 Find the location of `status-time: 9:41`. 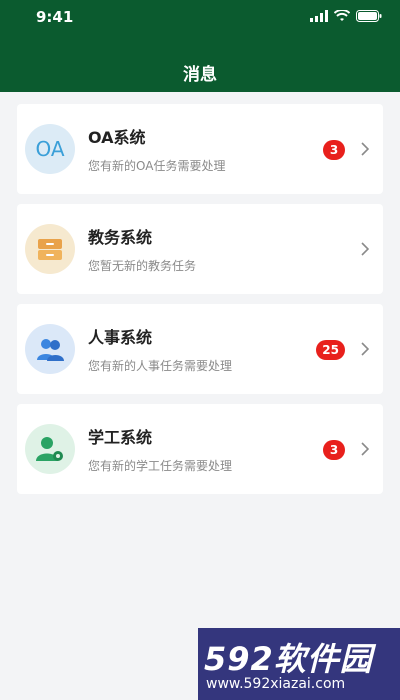

status-time: 9:41 is located at coordinates (55, 17).